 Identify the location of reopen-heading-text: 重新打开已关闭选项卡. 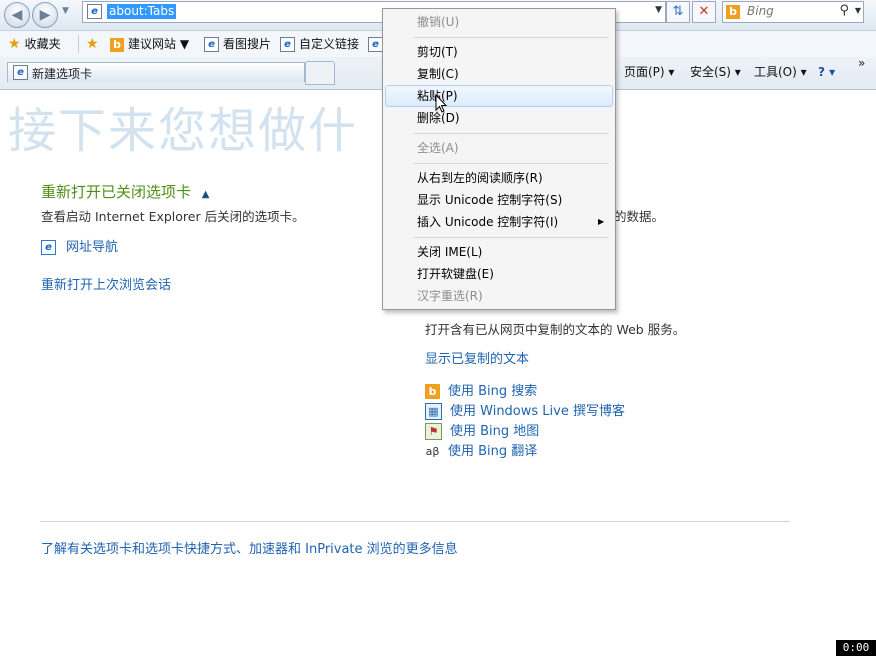
(116, 192).